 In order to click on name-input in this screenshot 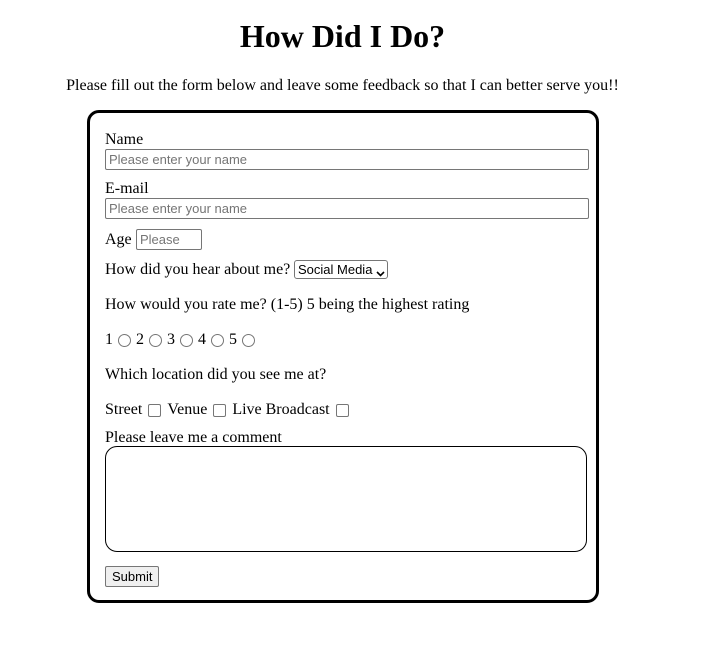, I will do `click(347, 159)`.